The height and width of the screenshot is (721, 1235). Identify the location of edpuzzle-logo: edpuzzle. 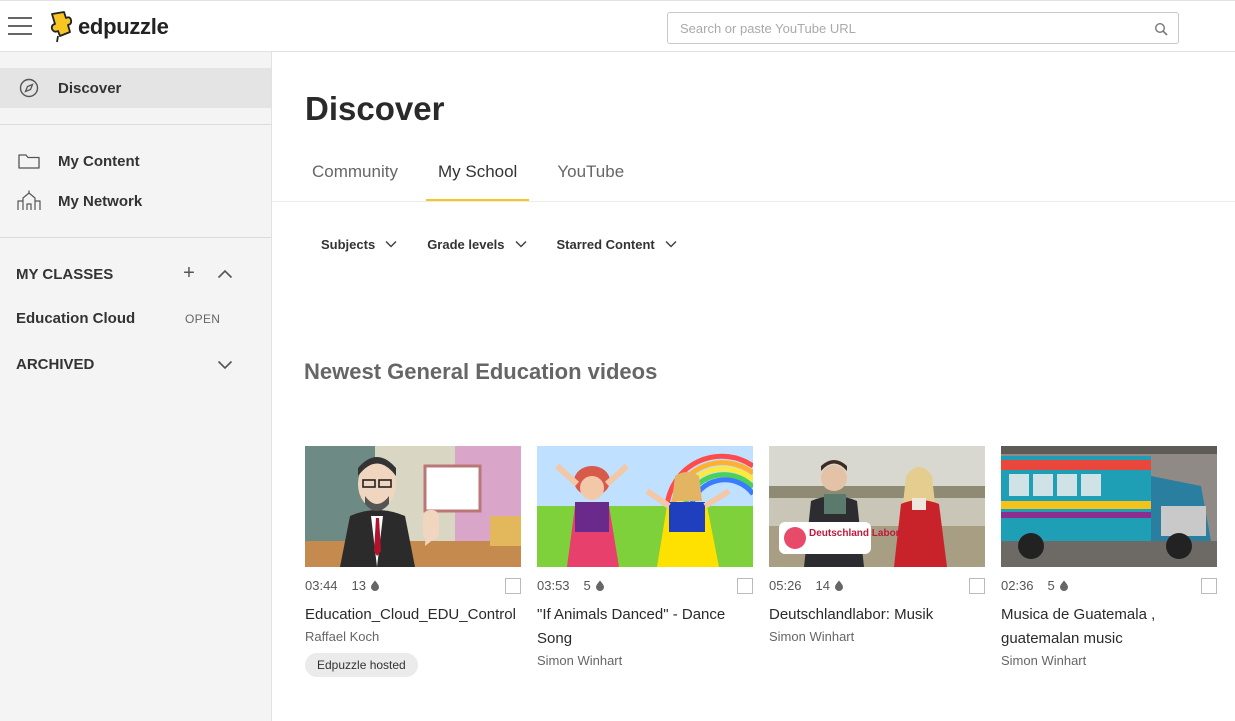
(107, 27).